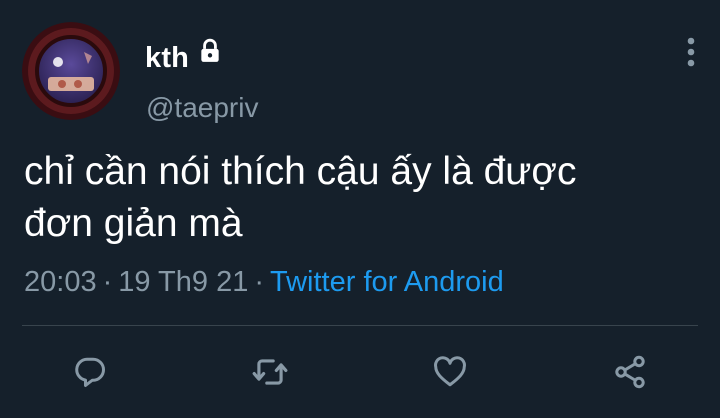  I want to click on tweet-meta: 20:03 · 19 Th9 21 · Twitter for Android, so click(264, 282).